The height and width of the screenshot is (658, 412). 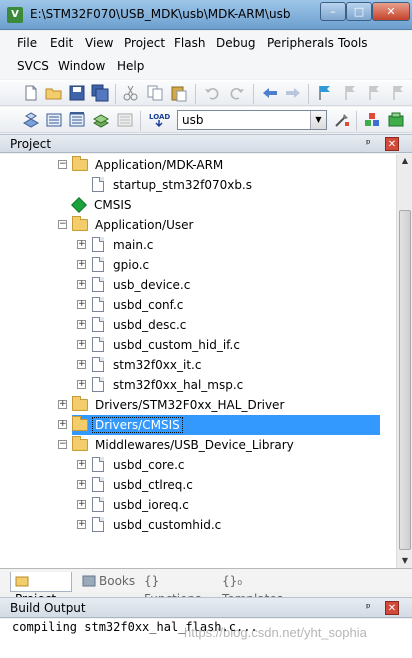 I want to click on tree-folder-application-mdk-arm: Application/MDK-ARM, so click(x=148, y=165).